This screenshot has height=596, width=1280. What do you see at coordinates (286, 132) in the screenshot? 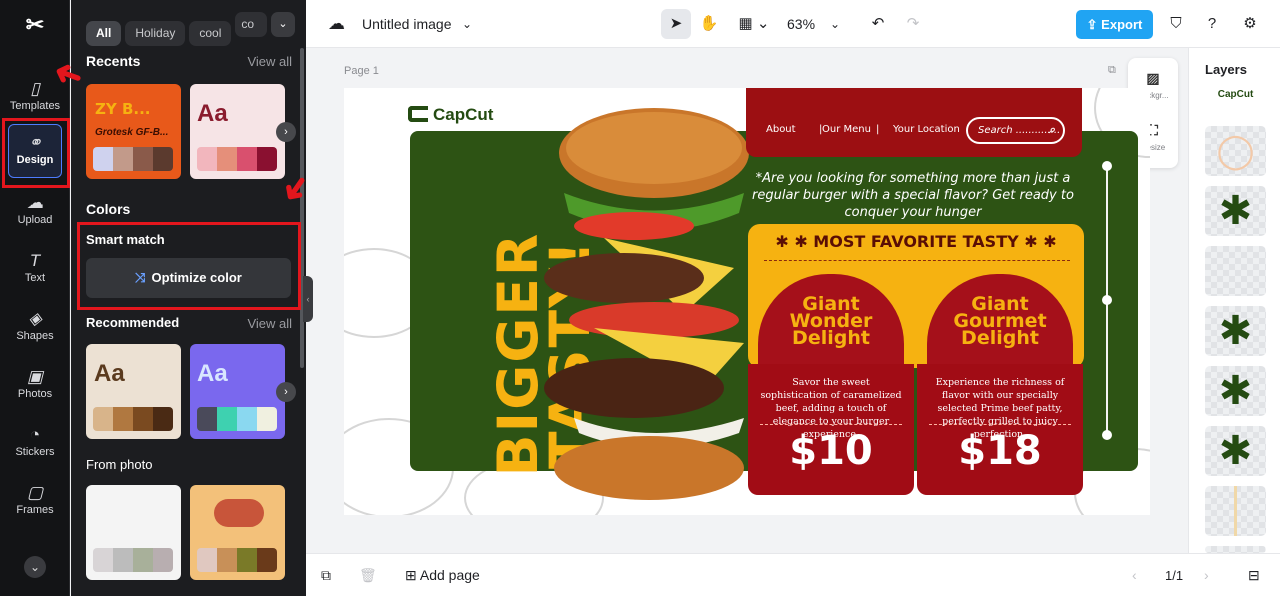
I see `recents-next-chevron-right-icon: ›` at bounding box center [286, 132].